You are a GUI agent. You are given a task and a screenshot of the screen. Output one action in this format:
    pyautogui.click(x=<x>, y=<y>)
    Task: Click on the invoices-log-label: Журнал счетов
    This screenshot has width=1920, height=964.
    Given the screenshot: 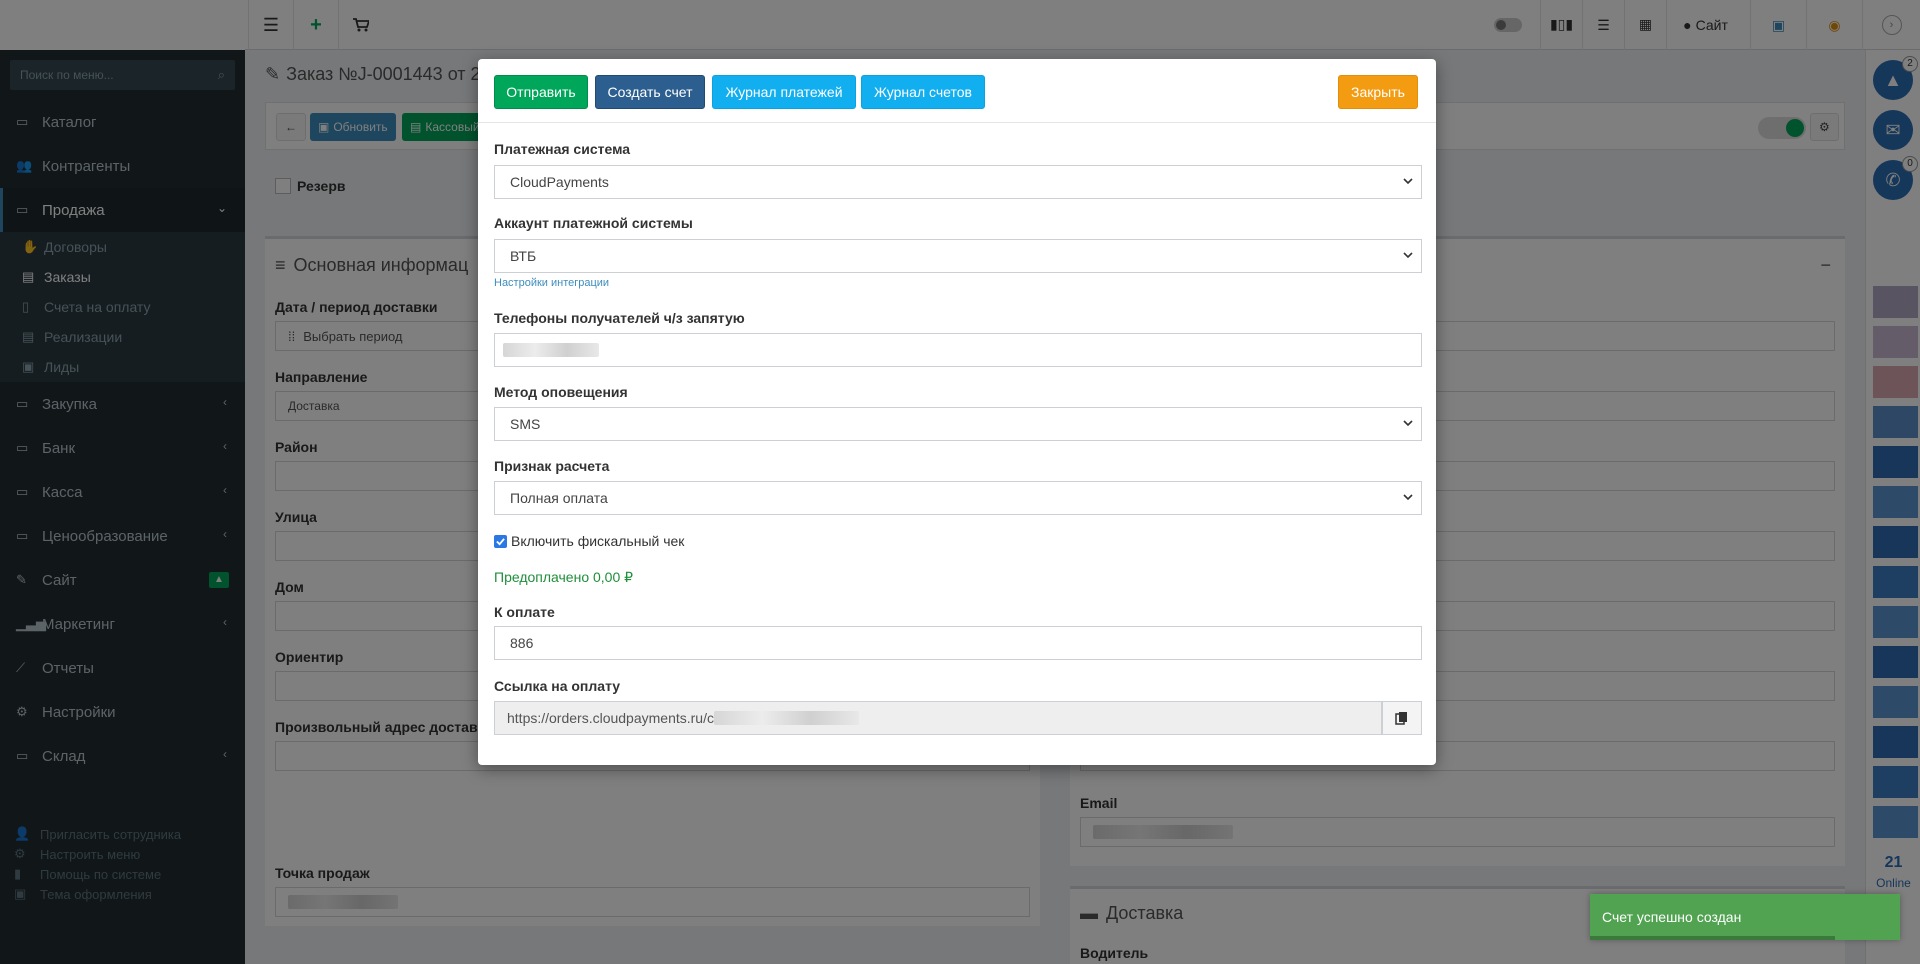 What is the action you would take?
    pyautogui.click(x=923, y=92)
    